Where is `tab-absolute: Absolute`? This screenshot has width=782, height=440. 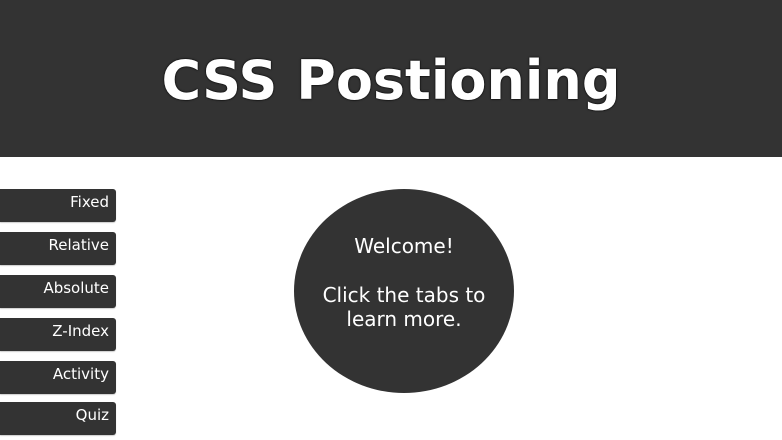 tab-absolute: Absolute is located at coordinates (58, 291).